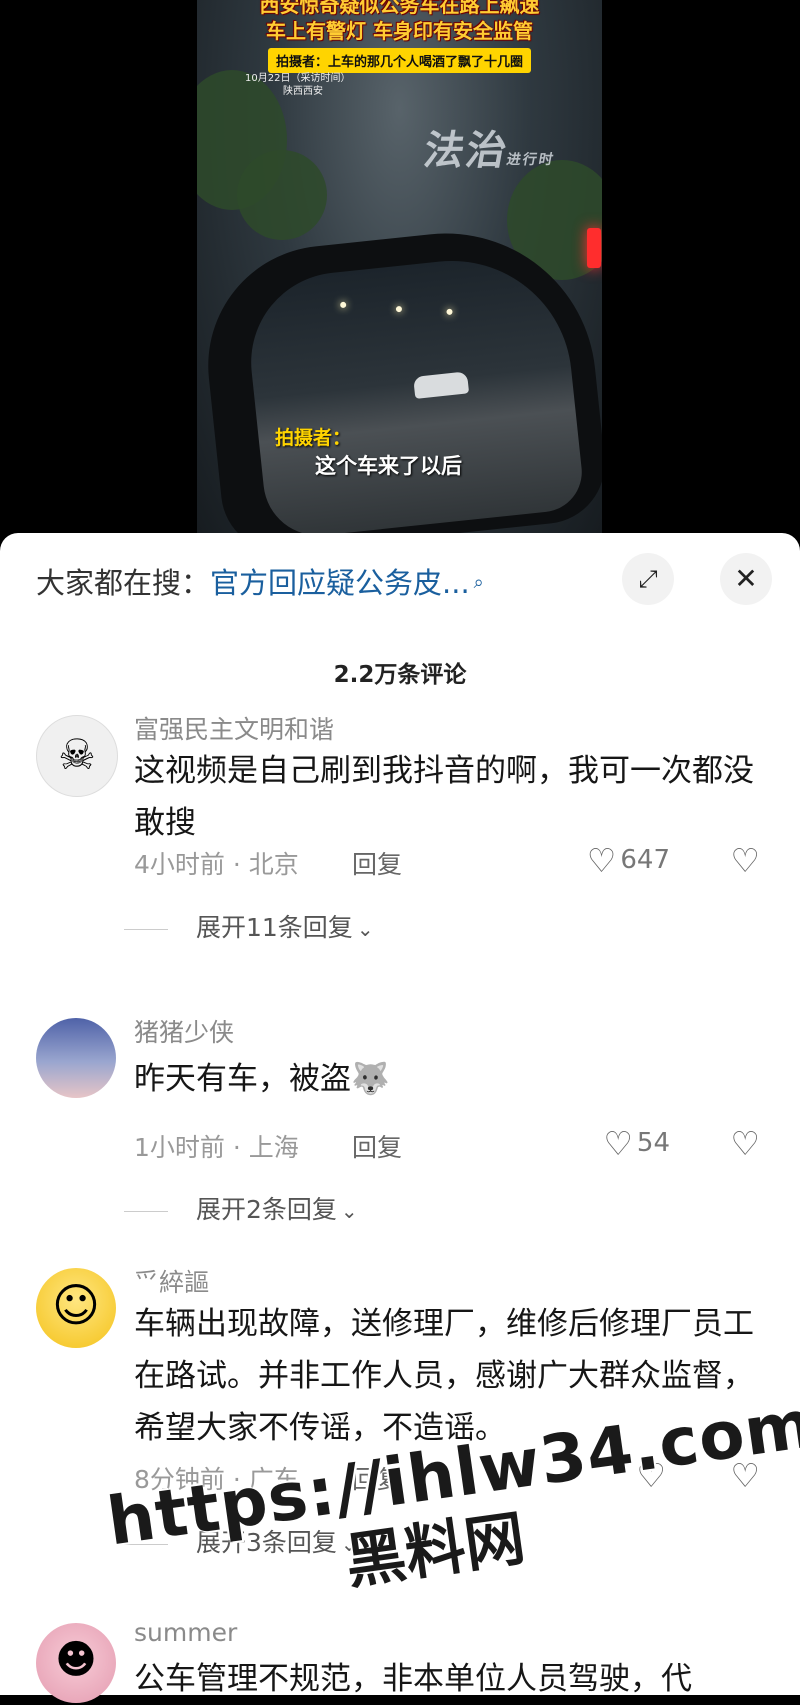 Image resolution: width=800 pixels, height=1705 pixels. I want to click on like-button: ♡ 54, so click(636, 1143).